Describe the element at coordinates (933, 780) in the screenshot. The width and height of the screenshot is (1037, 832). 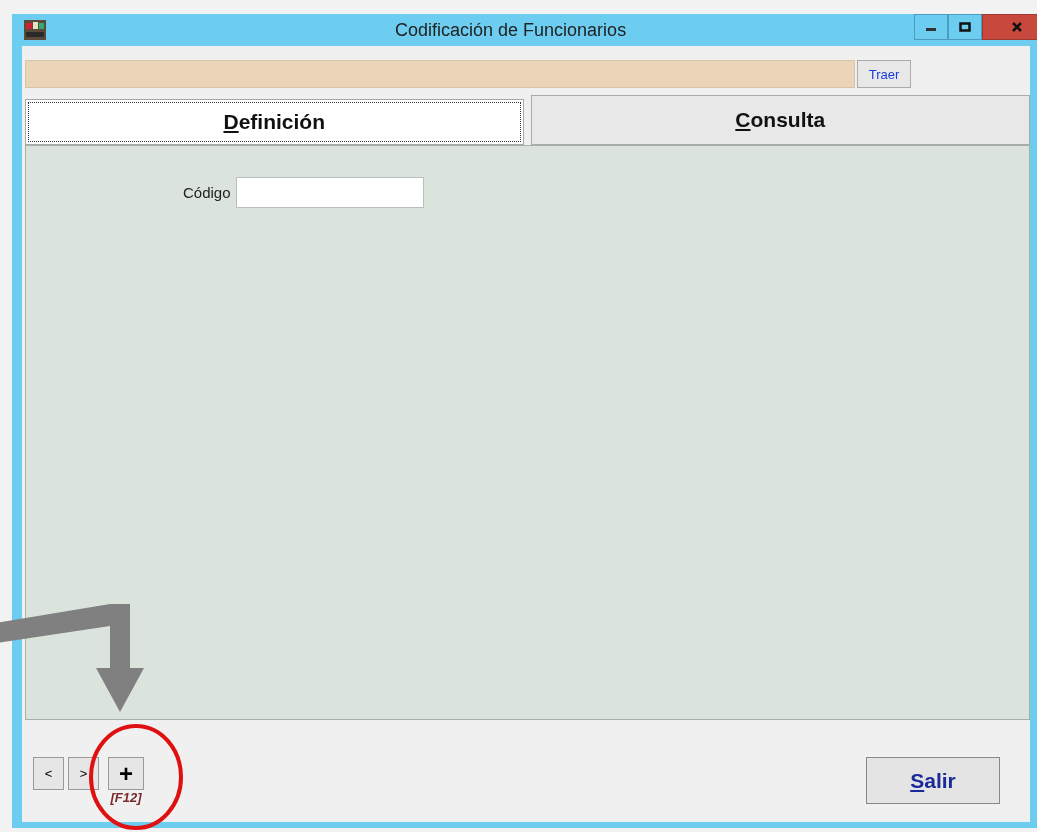
I see `exit-button: Salir` at that location.